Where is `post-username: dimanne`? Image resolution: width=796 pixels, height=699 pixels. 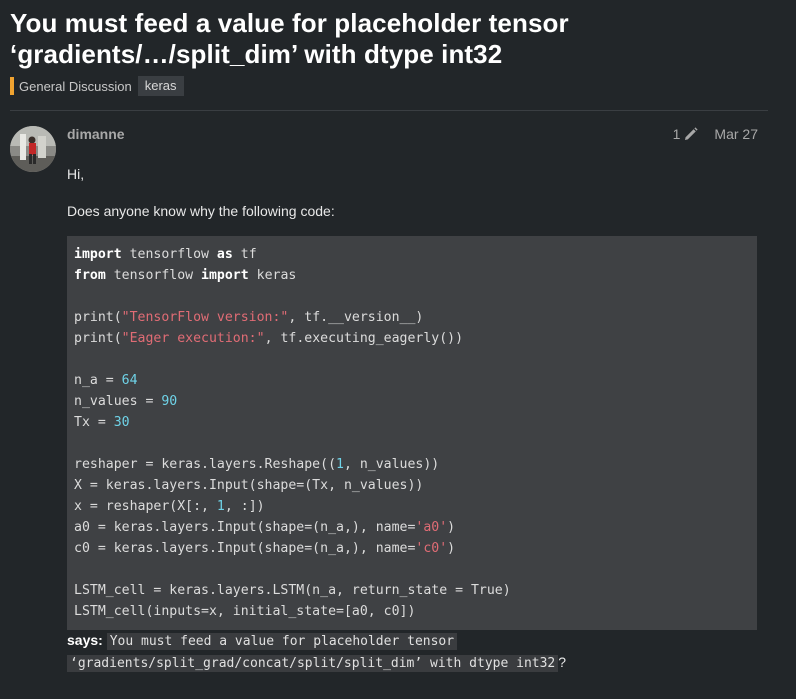 post-username: dimanne is located at coordinates (96, 134).